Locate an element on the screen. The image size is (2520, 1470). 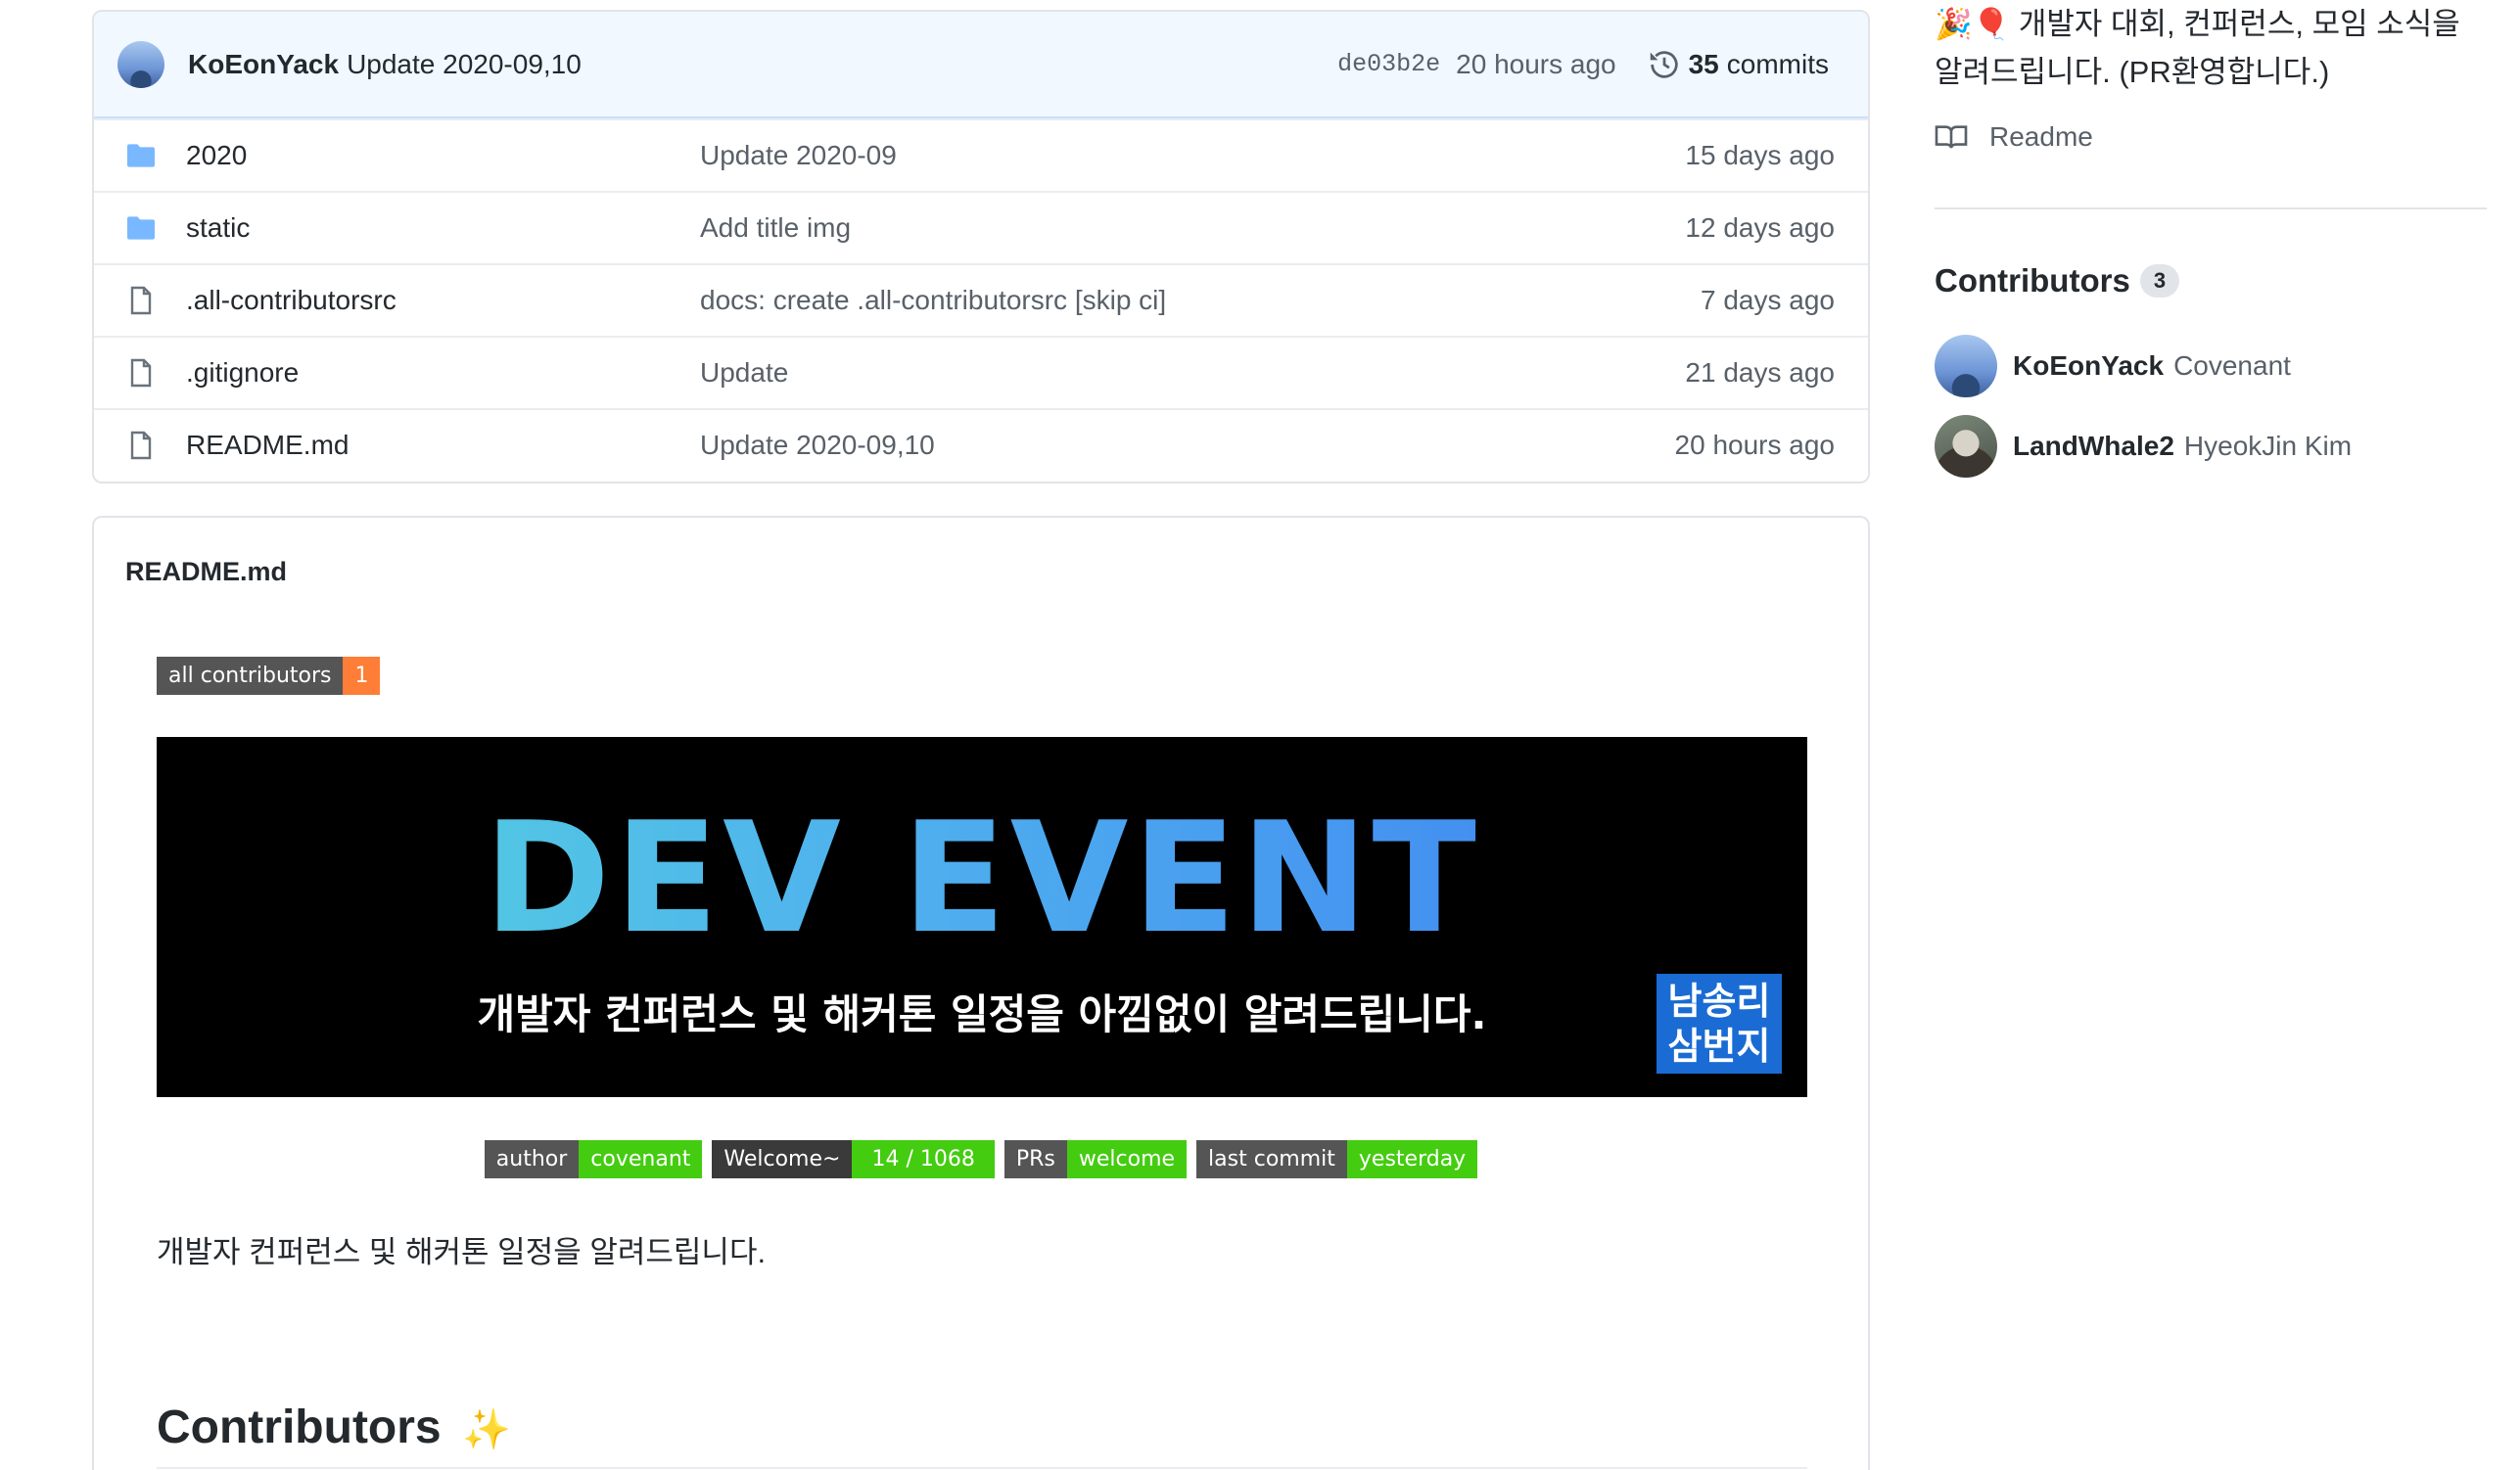
party-balloon-icon: 🎉🎈 is located at coordinates (1973, 24).